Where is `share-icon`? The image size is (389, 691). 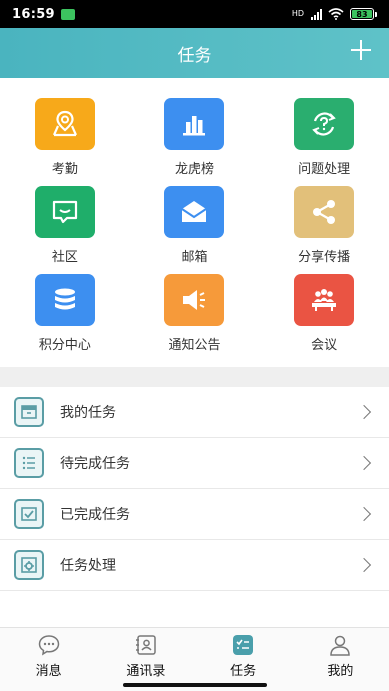 share-icon is located at coordinates (324, 212).